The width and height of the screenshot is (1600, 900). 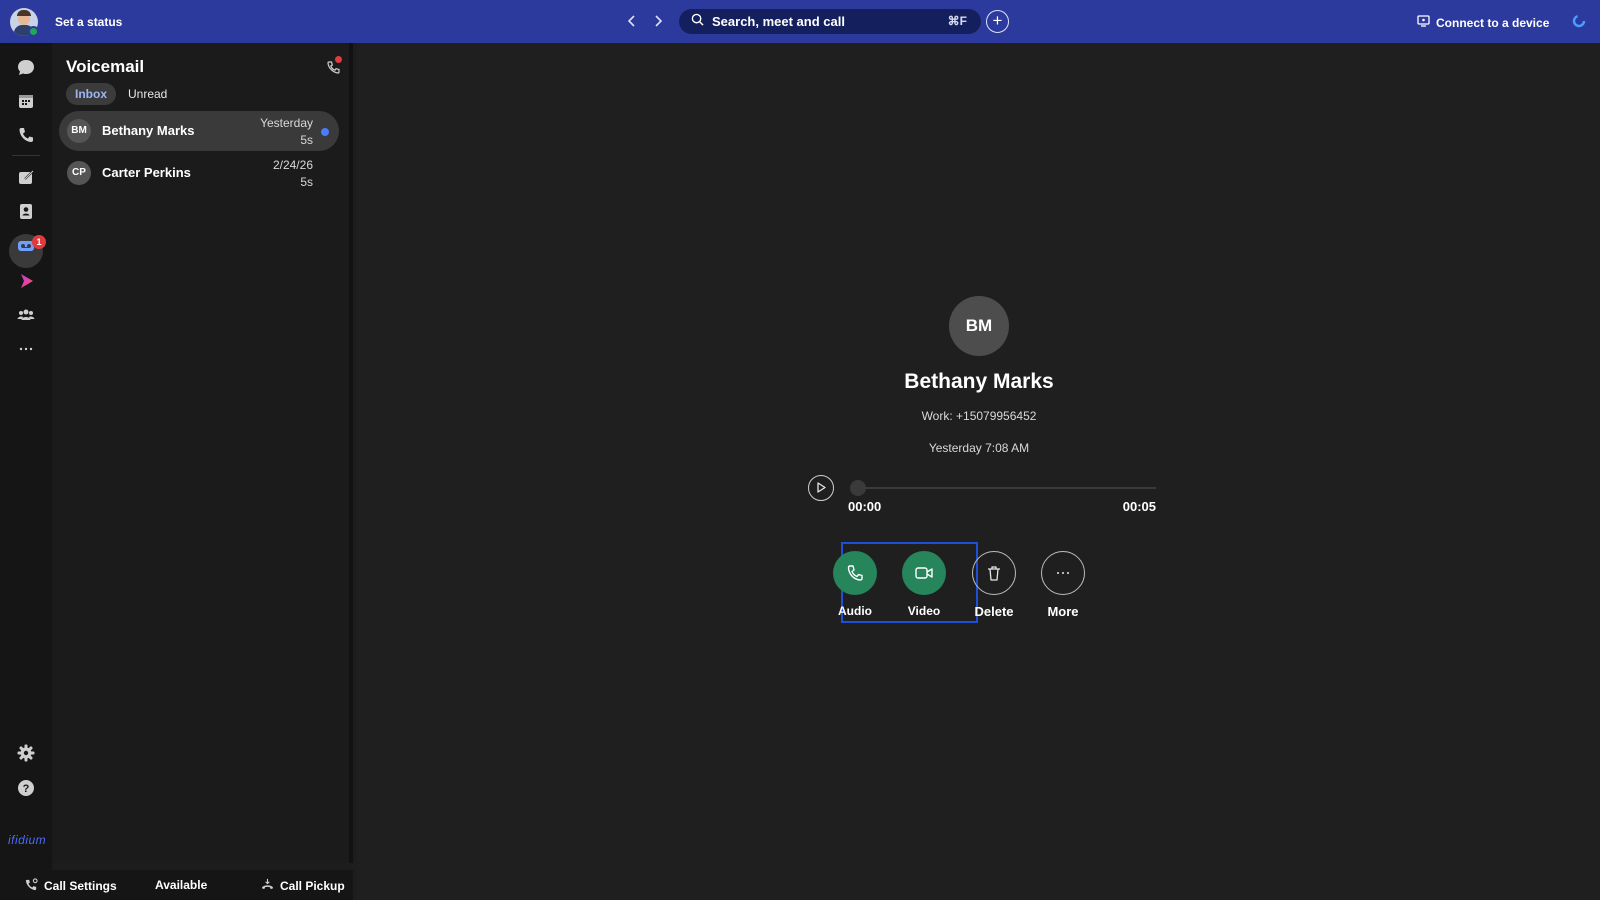 What do you see at coordinates (88, 22) in the screenshot?
I see `set-status-button: Set a status` at bounding box center [88, 22].